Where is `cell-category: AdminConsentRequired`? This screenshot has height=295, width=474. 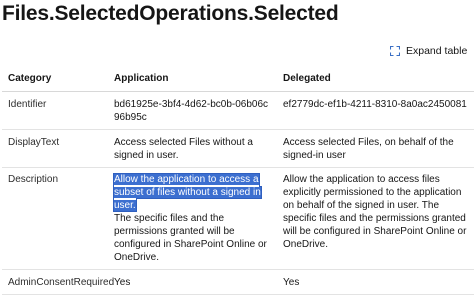 cell-category: AdminConsentRequired is located at coordinates (58, 282).